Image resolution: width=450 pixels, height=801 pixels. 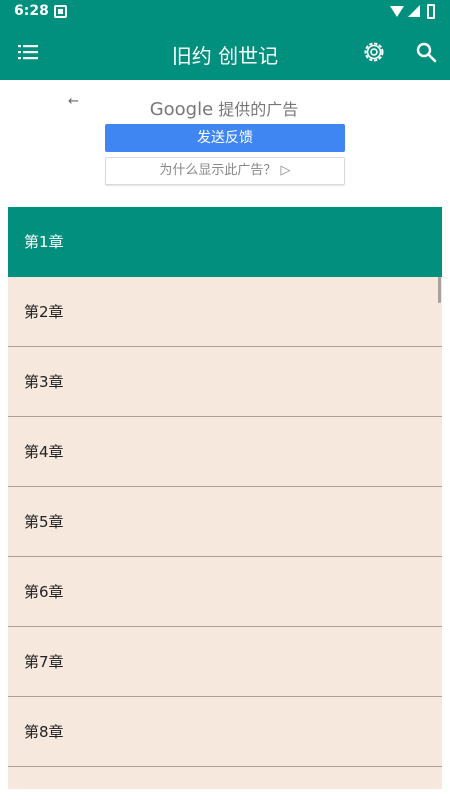 What do you see at coordinates (31, 11) in the screenshot?
I see `status-time: 6:28` at bounding box center [31, 11].